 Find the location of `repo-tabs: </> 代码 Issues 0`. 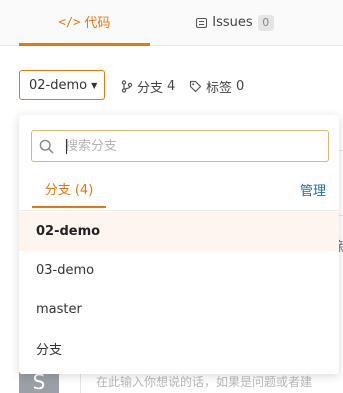

repo-tabs: </> 代码 Issues 0 is located at coordinates (171, 23).